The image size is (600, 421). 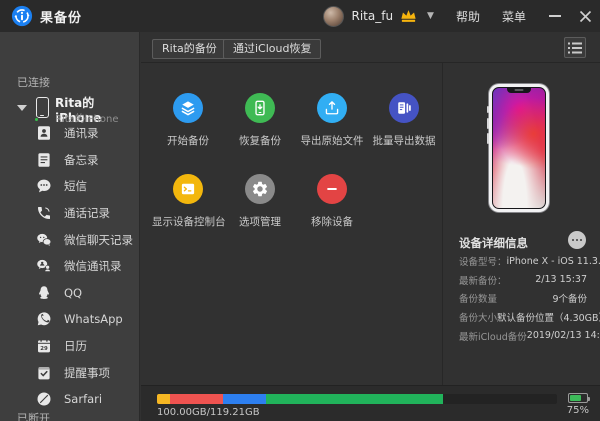 What do you see at coordinates (300, 16) in the screenshot?
I see `titlebar: 果备份 Rita_fu ▼ 帮助 菜单` at bounding box center [300, 16].